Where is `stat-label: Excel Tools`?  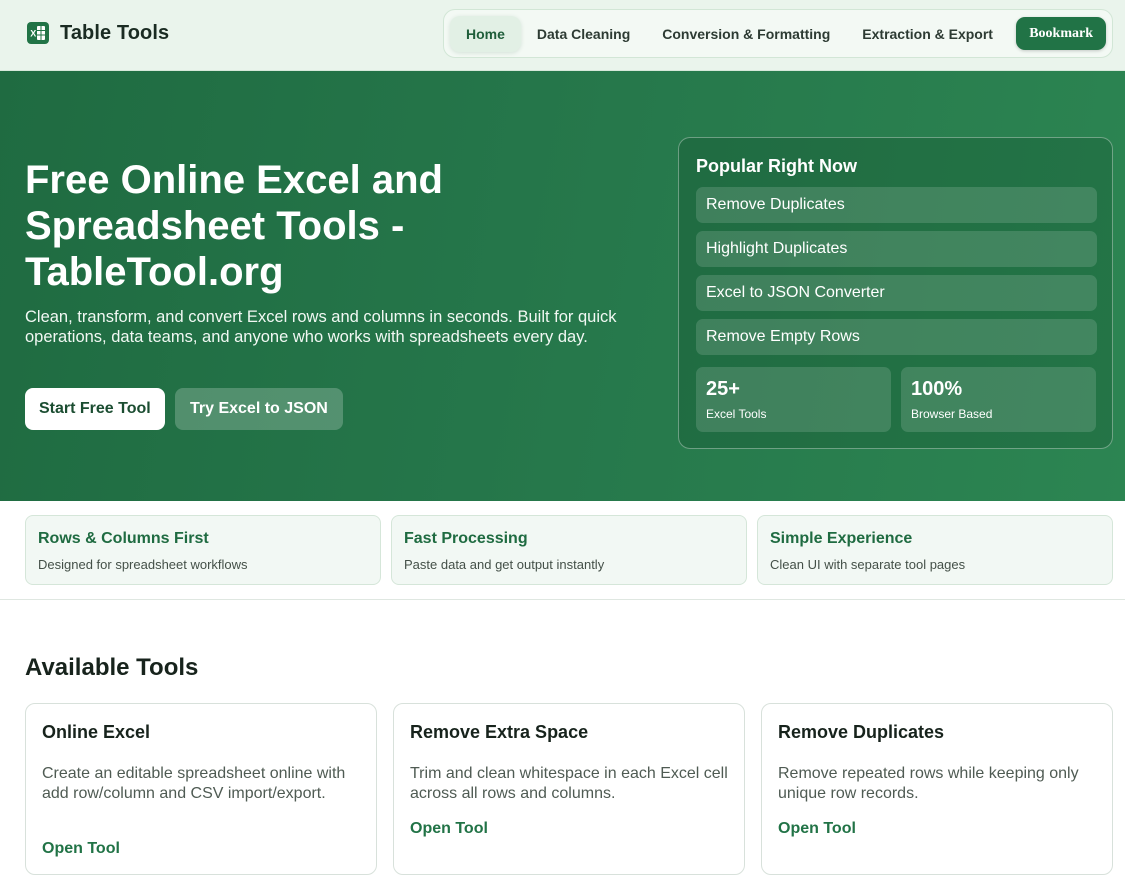
stat-label: Excel Tools is located at coordinates (736, 414).